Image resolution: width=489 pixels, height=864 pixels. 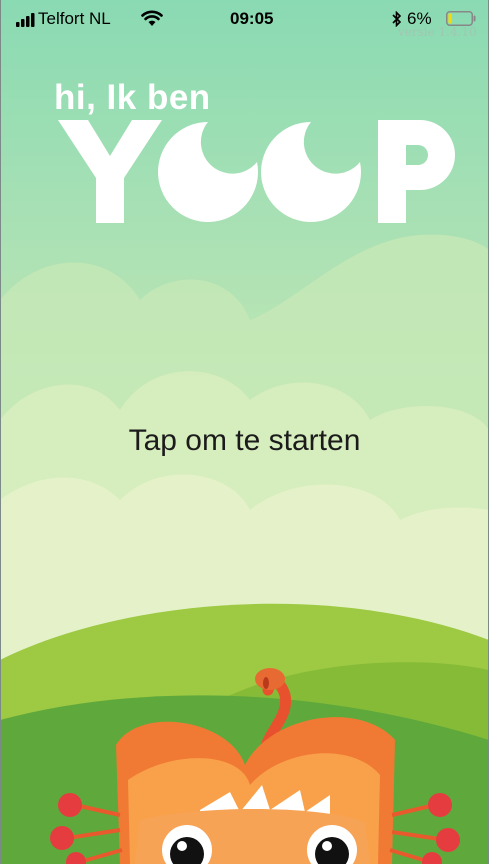 I want to click on wifi-icon, so click(x=152, y=18).